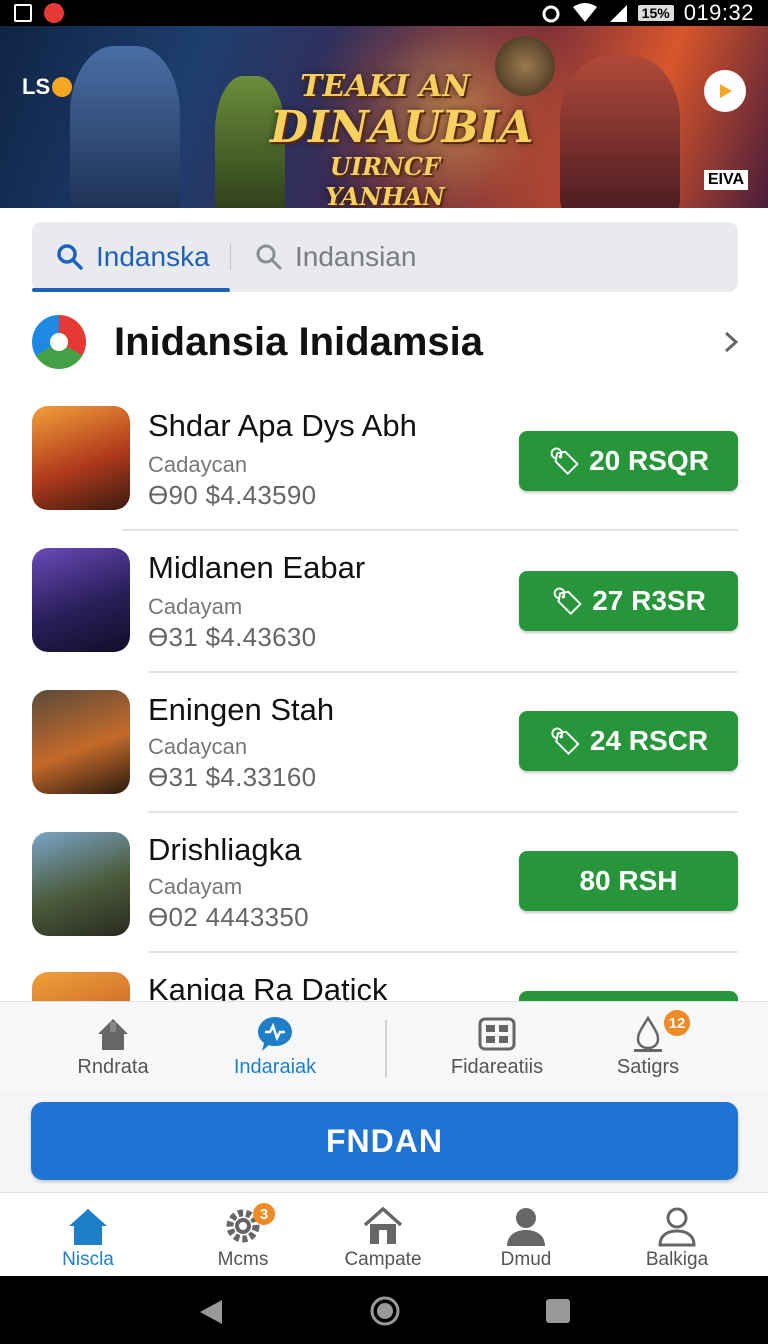  What do you see at coordinates (54, 13) in the screenshot?
I see `notification-icon` at bounding box center [54, 13].